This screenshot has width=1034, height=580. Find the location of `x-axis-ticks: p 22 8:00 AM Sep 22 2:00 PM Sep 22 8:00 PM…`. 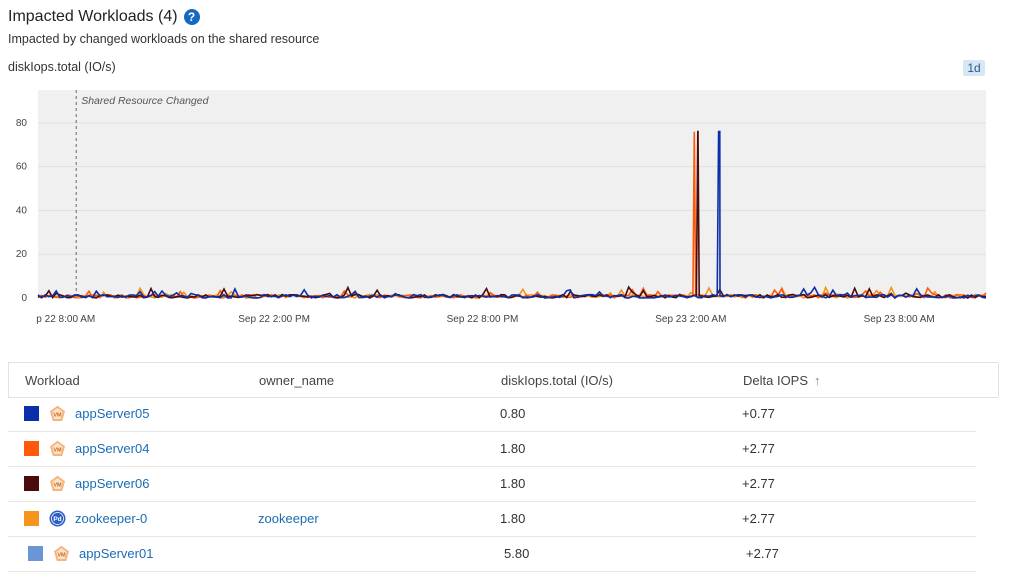

x-axis-ticks: p 22 8:00 AM Sep 22 2:00 PM Sep 22 8:00 PM… is located at coordinates (485, 319).